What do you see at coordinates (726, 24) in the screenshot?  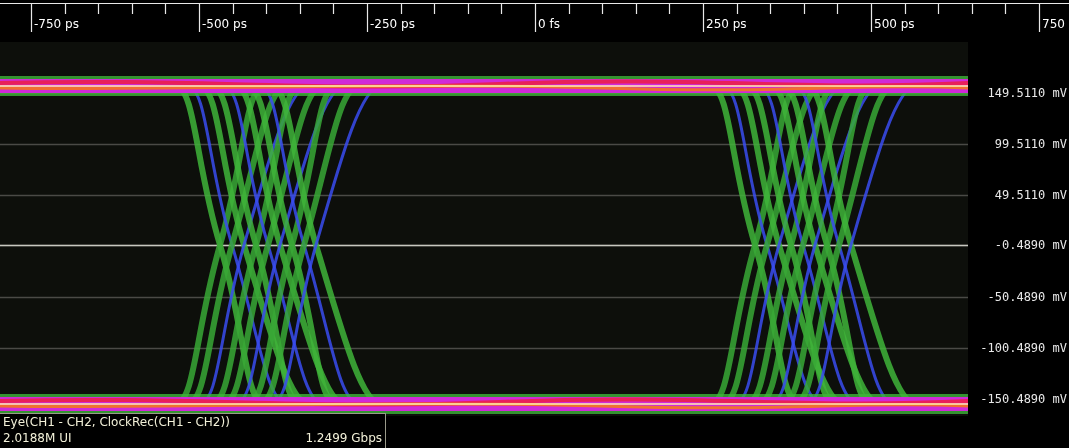 I see `time-tick-label: 250 ps` at bounding box center [726, 24].